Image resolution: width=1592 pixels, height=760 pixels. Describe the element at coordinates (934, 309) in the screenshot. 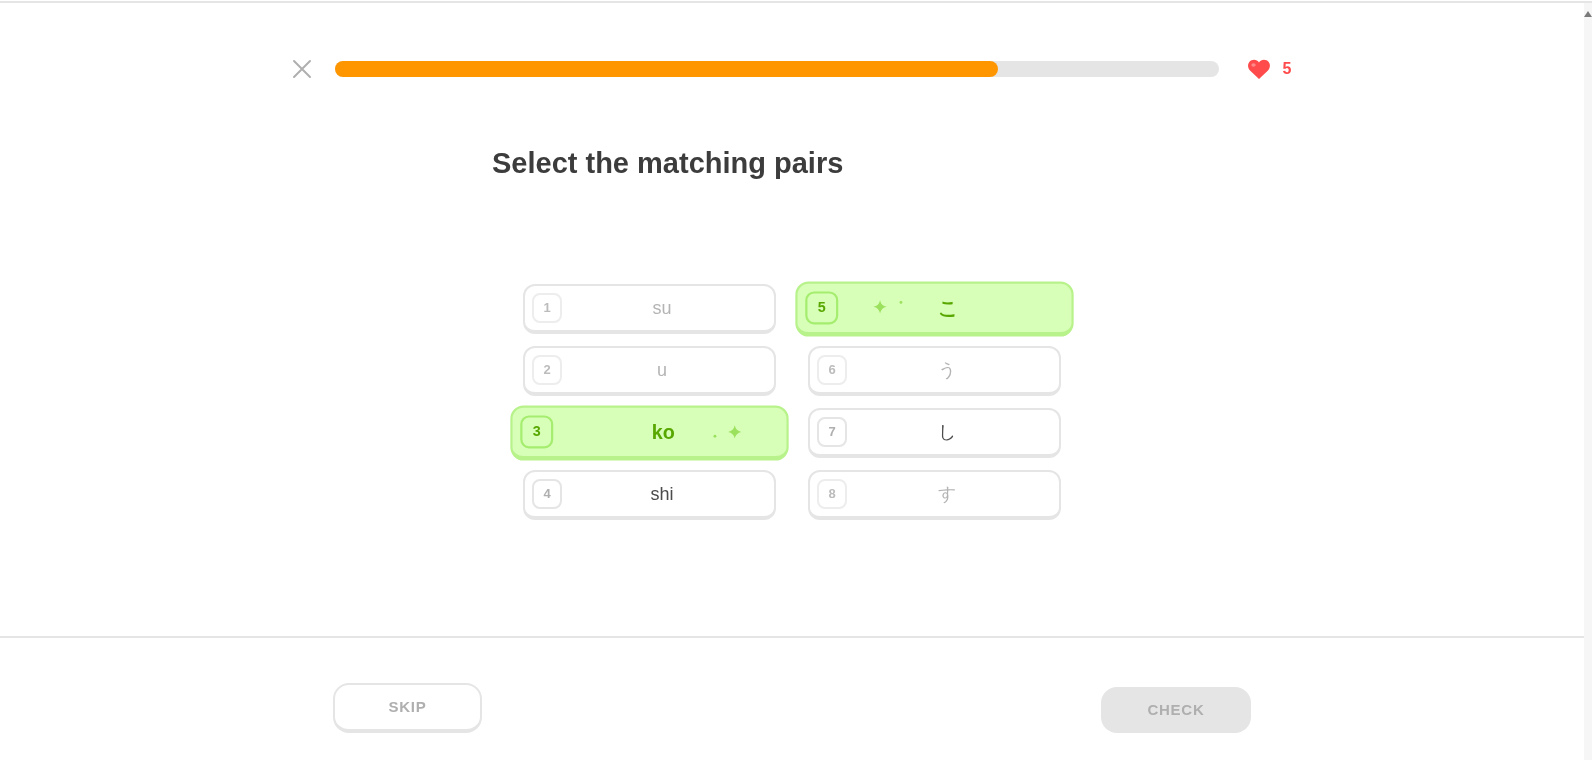

I see `answer-option: 5 こ` at that location.